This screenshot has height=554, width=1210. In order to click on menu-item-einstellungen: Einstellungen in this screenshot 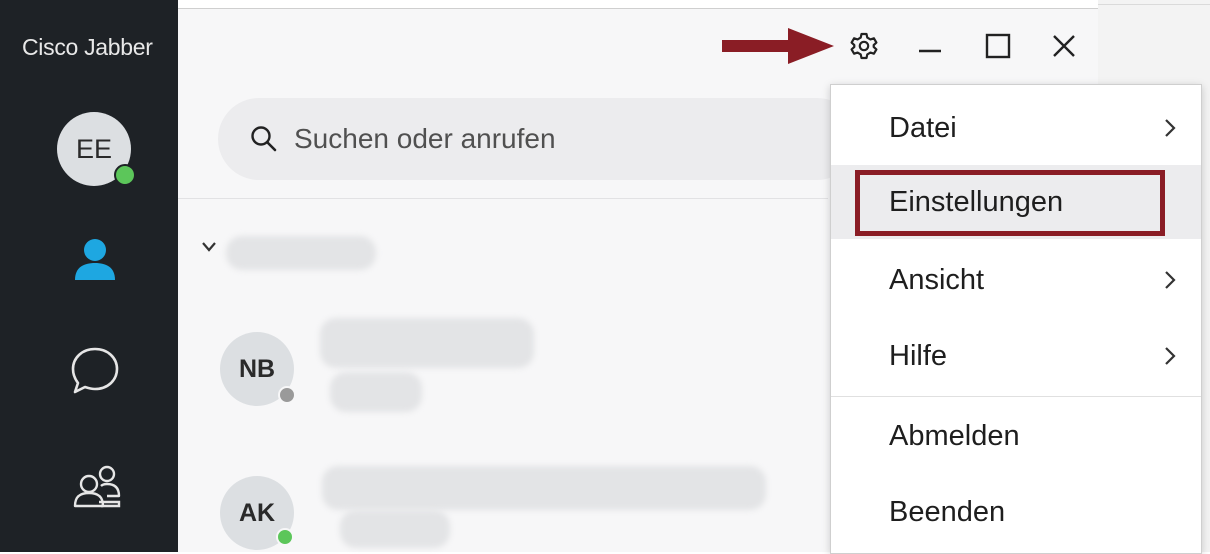, I will do `click(1016, 202)`.